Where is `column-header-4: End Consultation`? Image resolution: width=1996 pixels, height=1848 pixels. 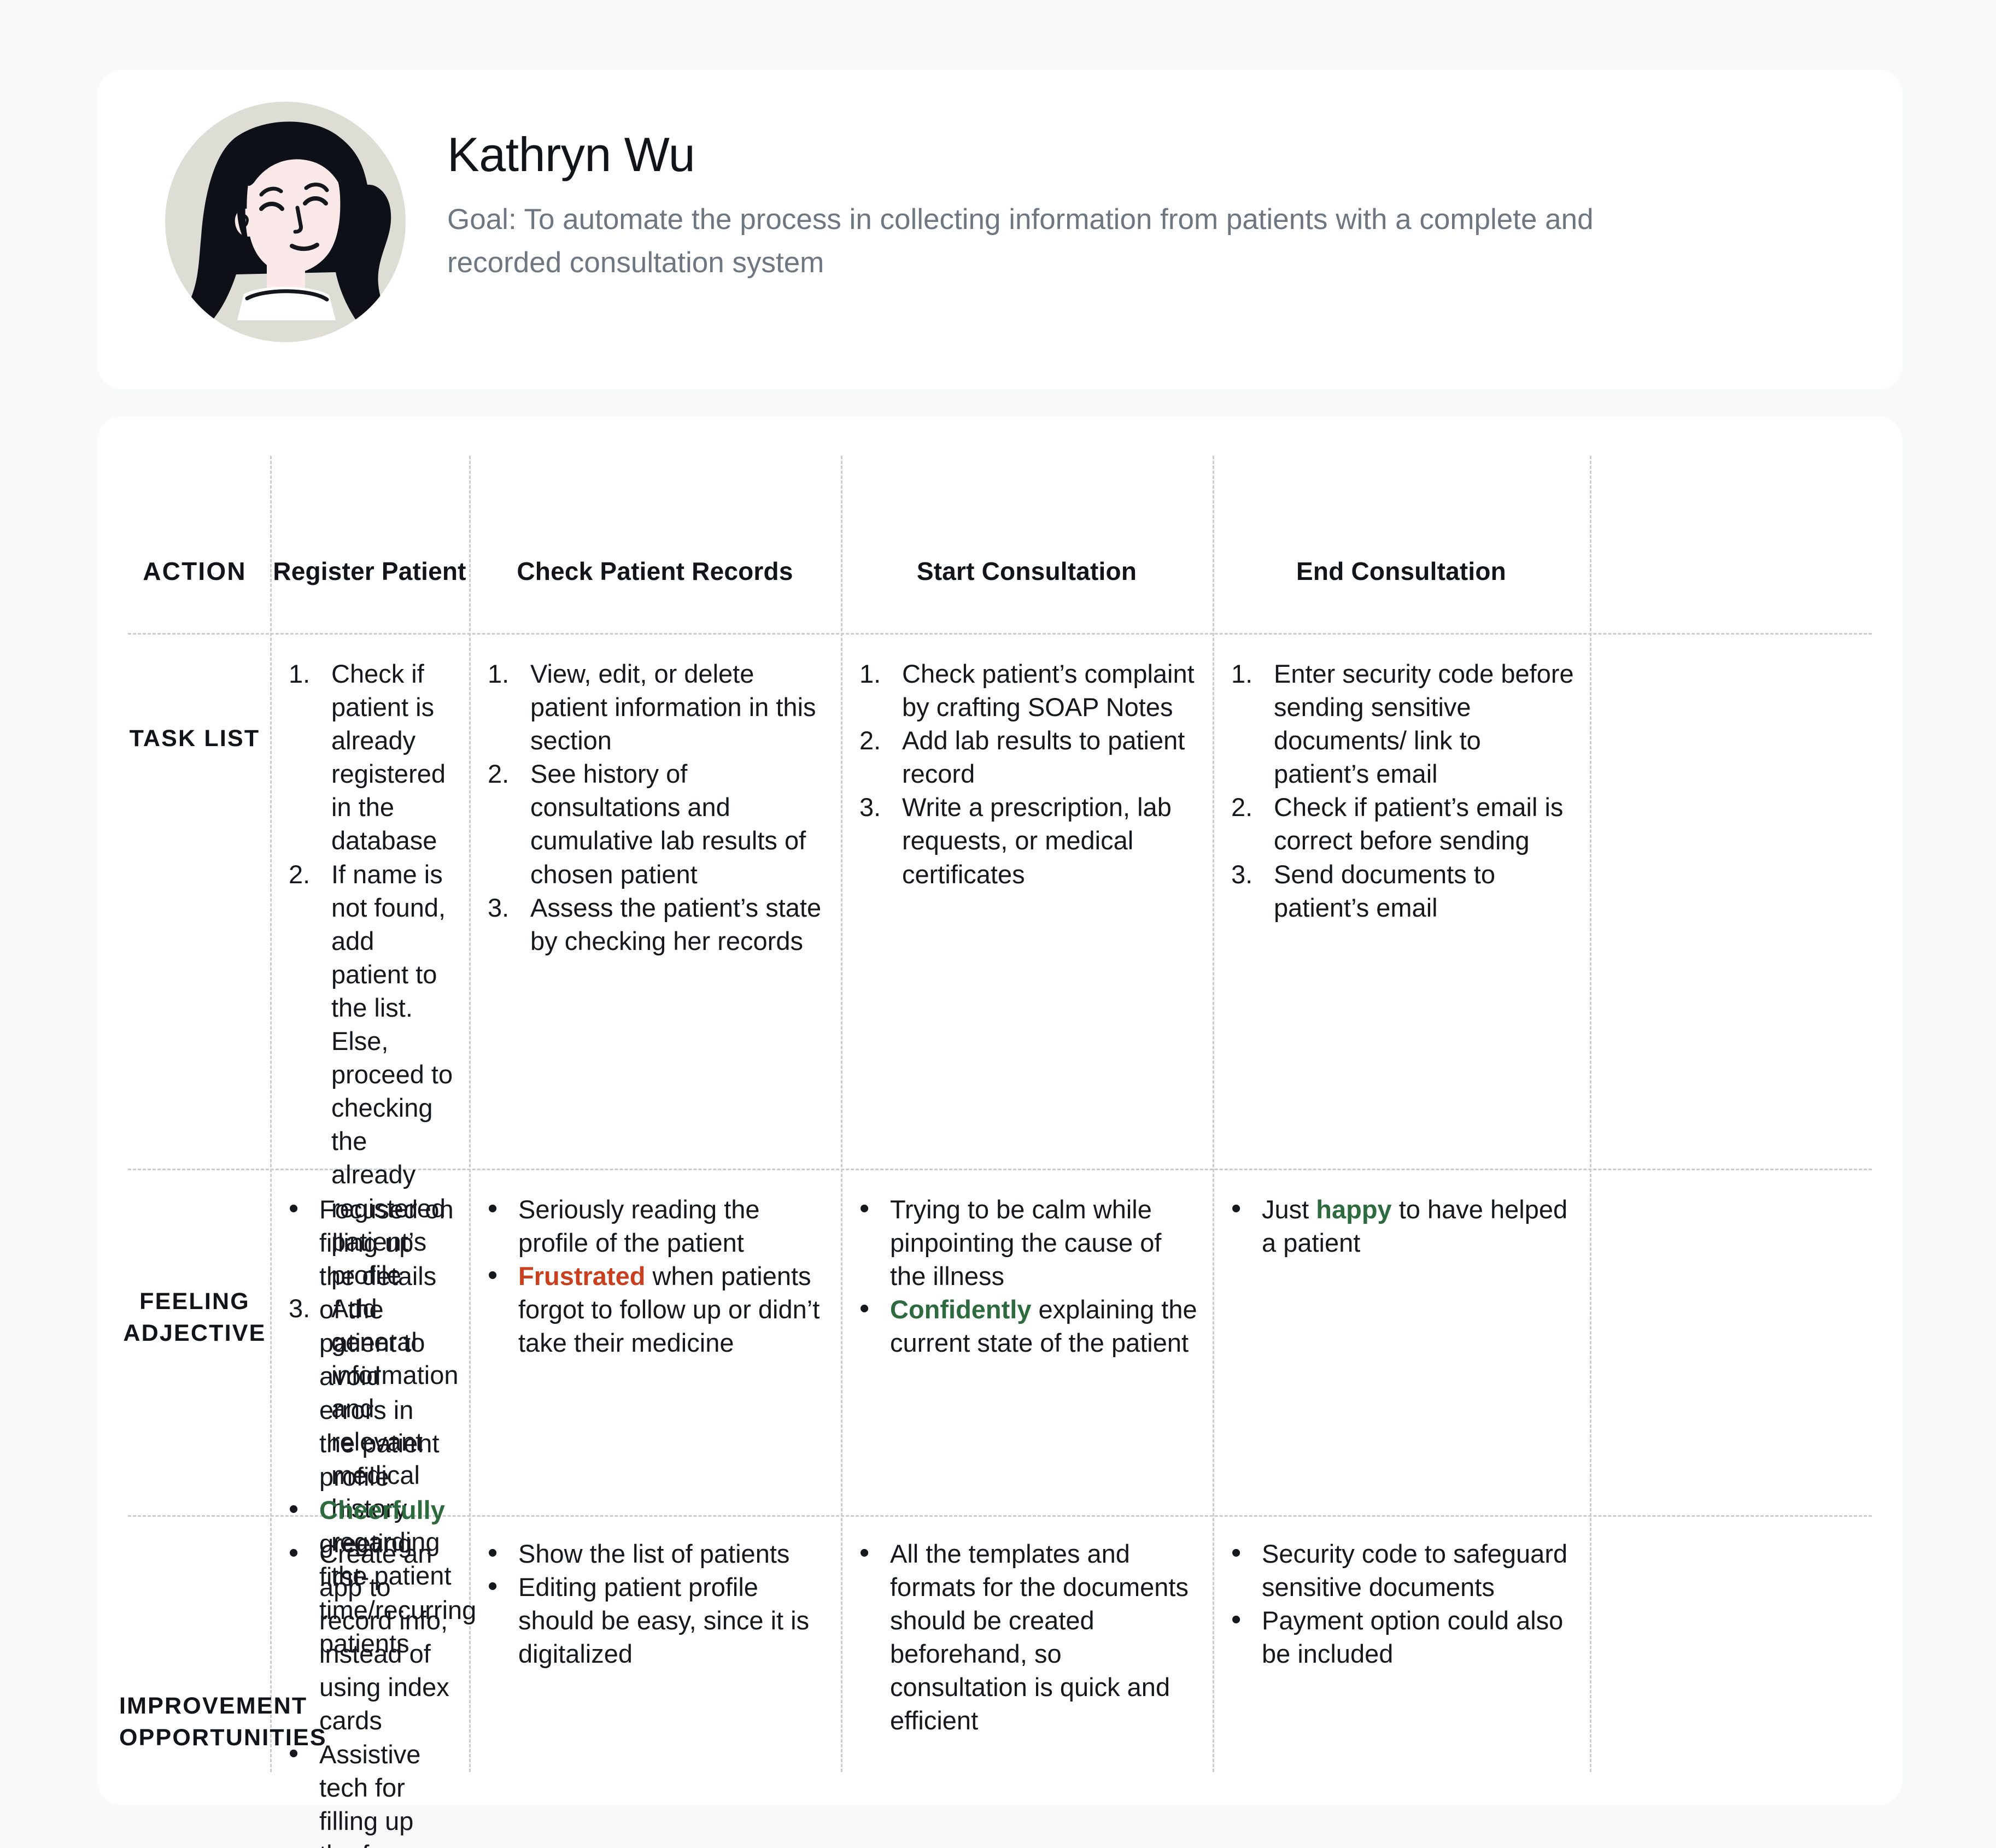
column-header-4: End Consultation is located at coordinates (1401, 571).